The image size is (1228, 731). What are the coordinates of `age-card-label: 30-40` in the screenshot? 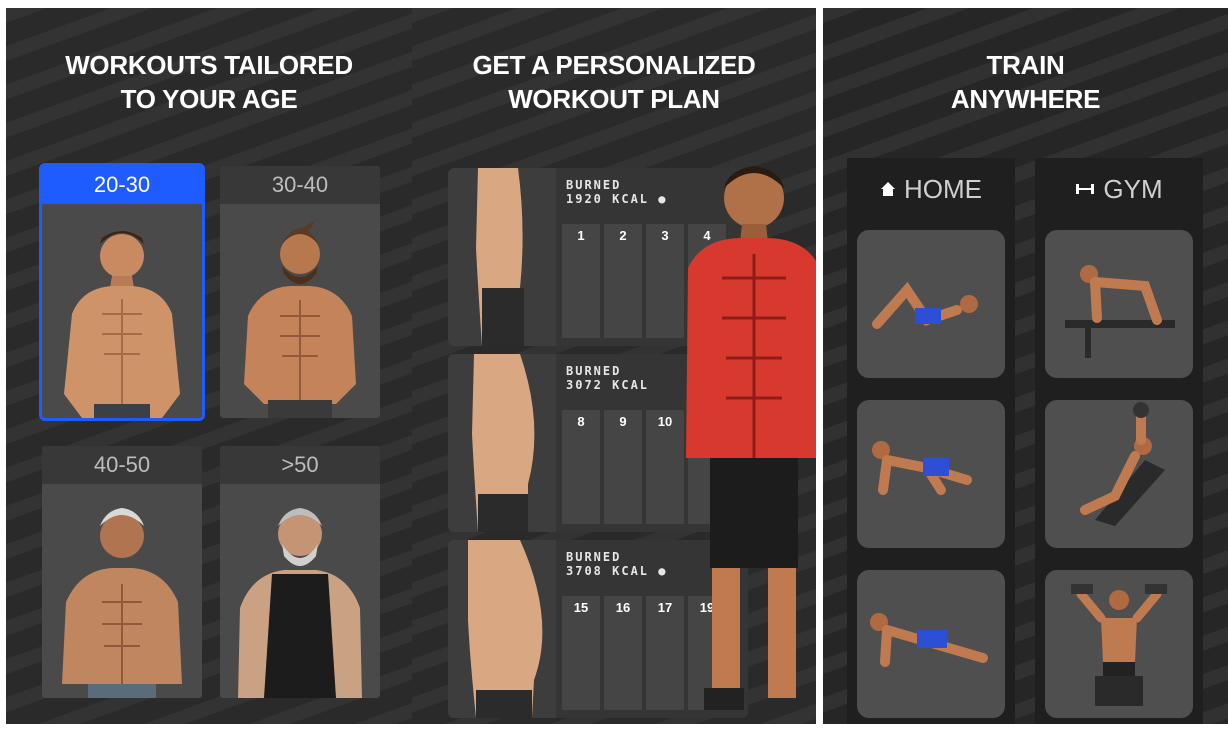 It's located at (300, 185).